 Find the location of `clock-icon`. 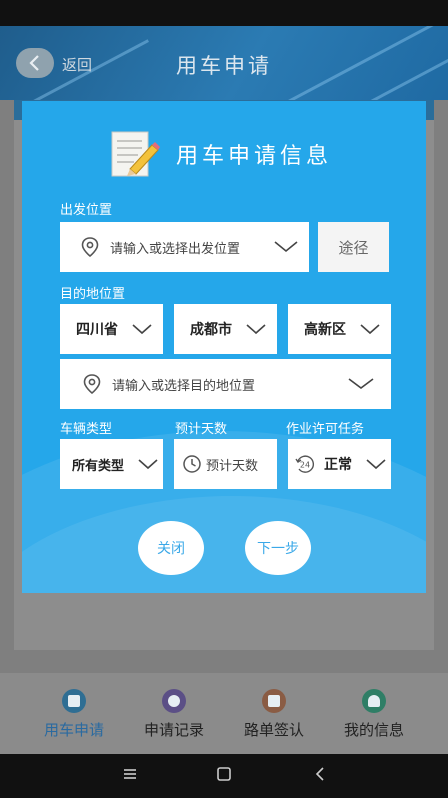

clock-icon is located at coordinates (192, 464).